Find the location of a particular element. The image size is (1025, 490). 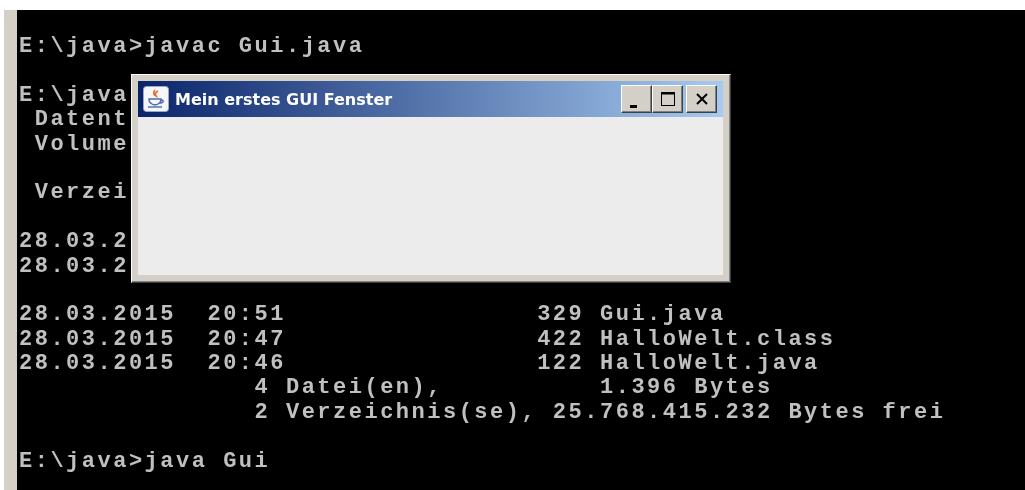

maximize-button is located at coordinates (667, 99).